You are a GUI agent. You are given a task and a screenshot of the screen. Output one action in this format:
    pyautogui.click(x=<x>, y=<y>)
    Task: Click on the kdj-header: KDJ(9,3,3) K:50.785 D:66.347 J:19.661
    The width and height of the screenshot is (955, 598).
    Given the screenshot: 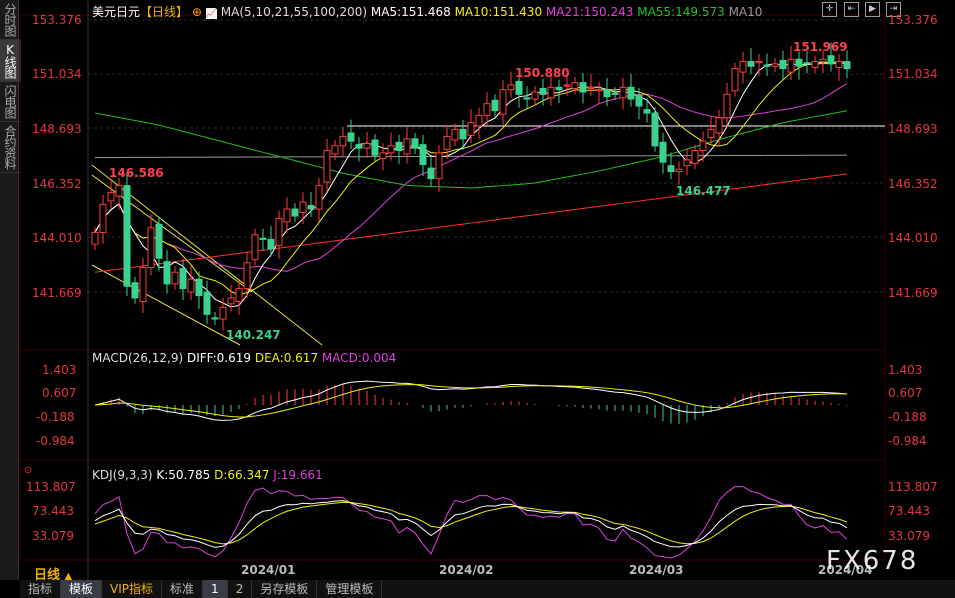 What is the action you would take?
    pyautogui.click(x=207, y=475)
    